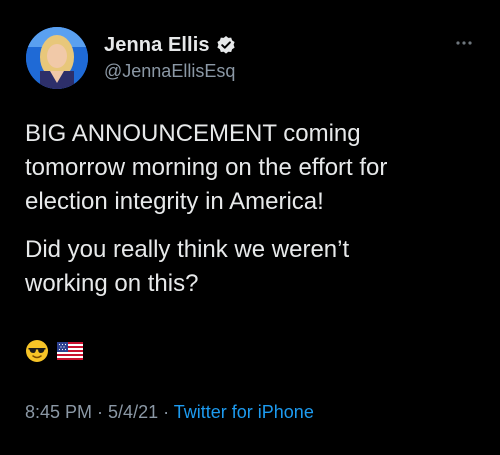 This screenshot has width=500, height=455. I want to click on name-row: Jenna Ellis, so click(170, 45).